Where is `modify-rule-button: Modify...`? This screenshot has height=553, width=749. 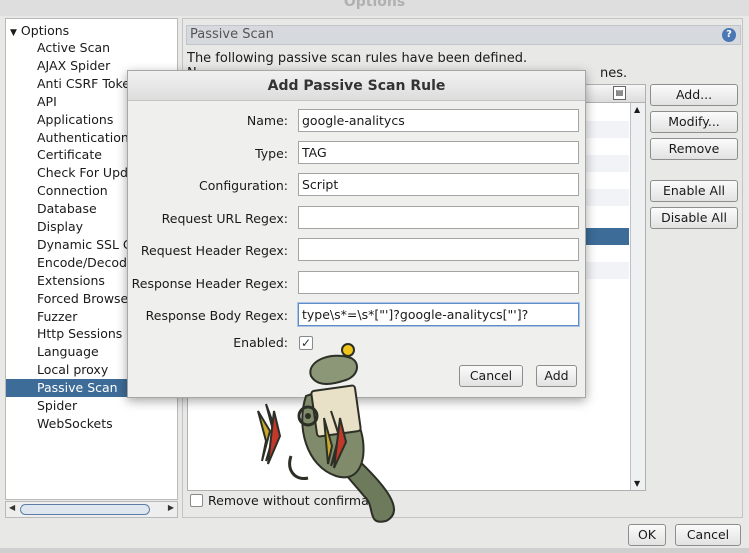
modify-rule-button: Modify... is located at coordinates (694, 122).